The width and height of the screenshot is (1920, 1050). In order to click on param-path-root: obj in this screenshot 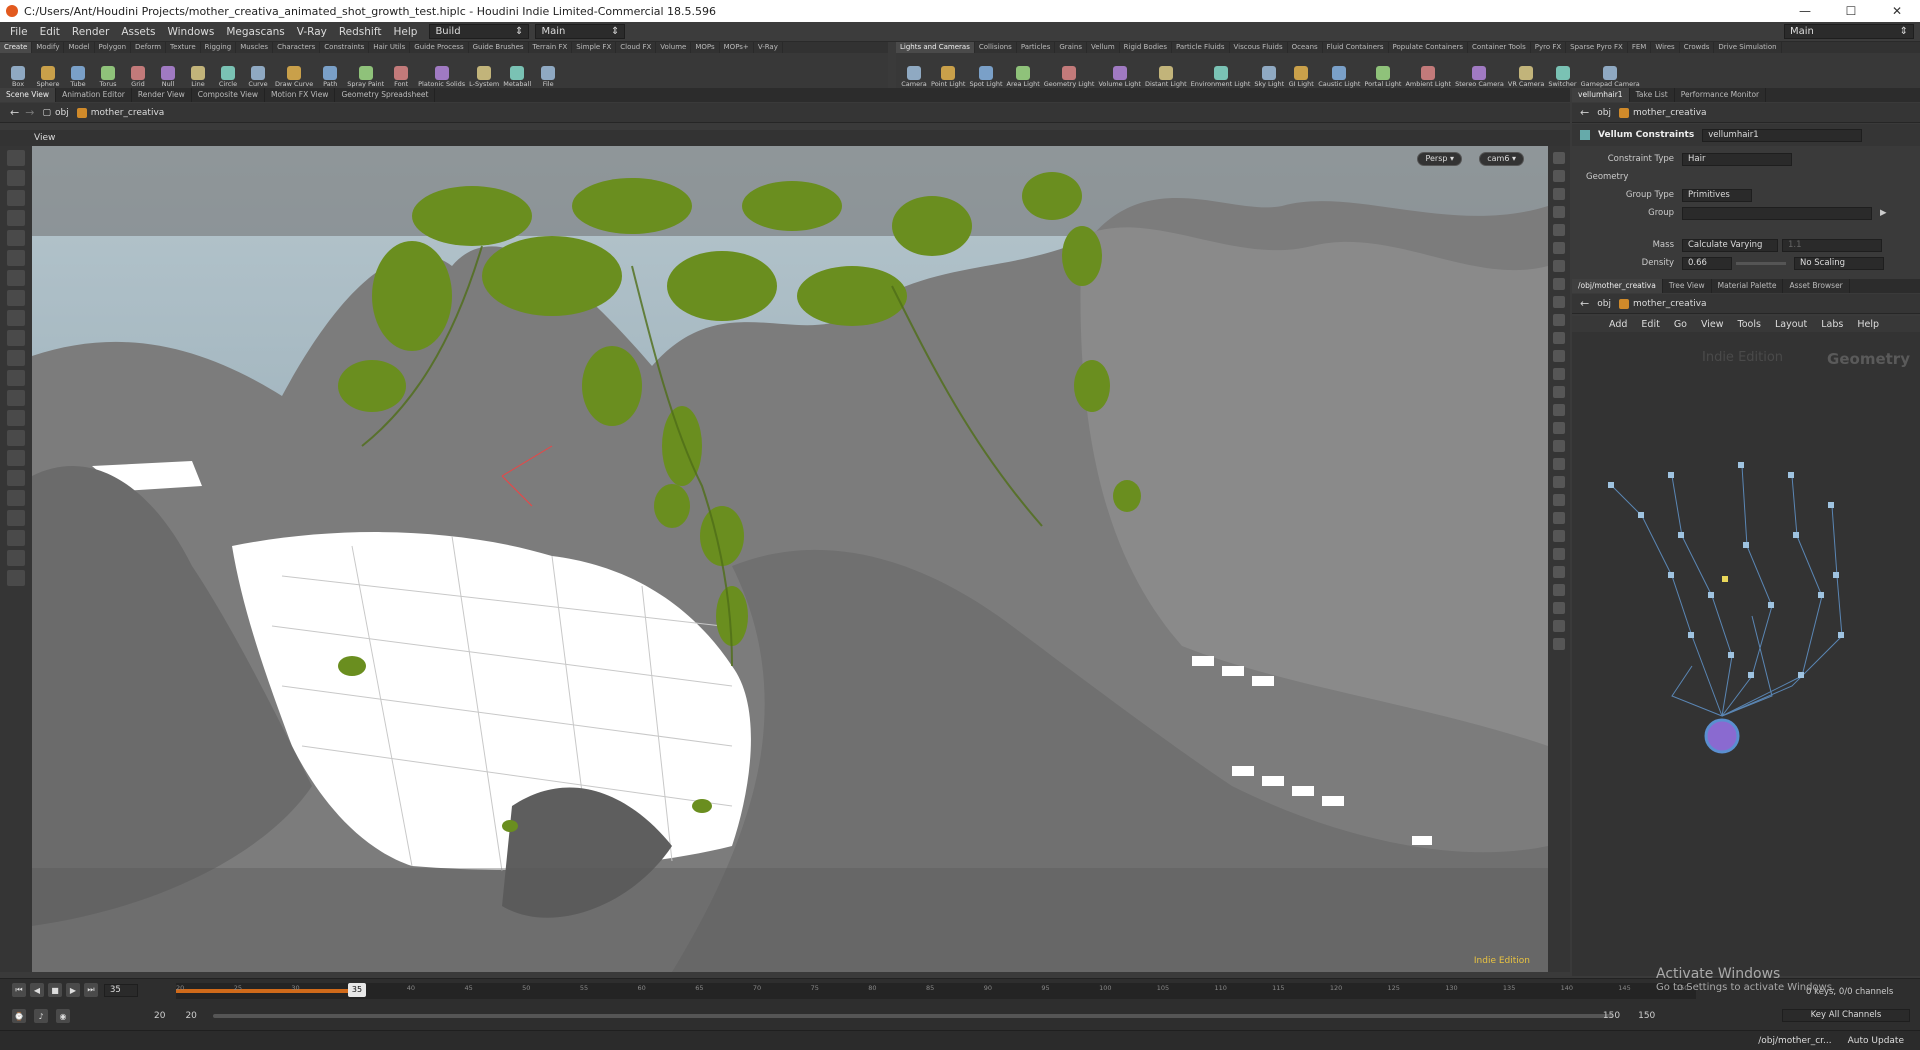, I will do `click(1604, 113)`.